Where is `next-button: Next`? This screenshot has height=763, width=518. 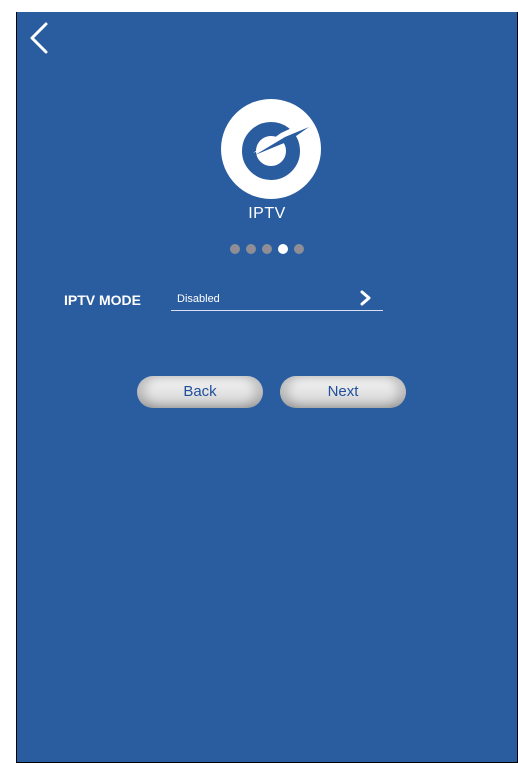 next-button: Next is located at coordinates (343, 392).